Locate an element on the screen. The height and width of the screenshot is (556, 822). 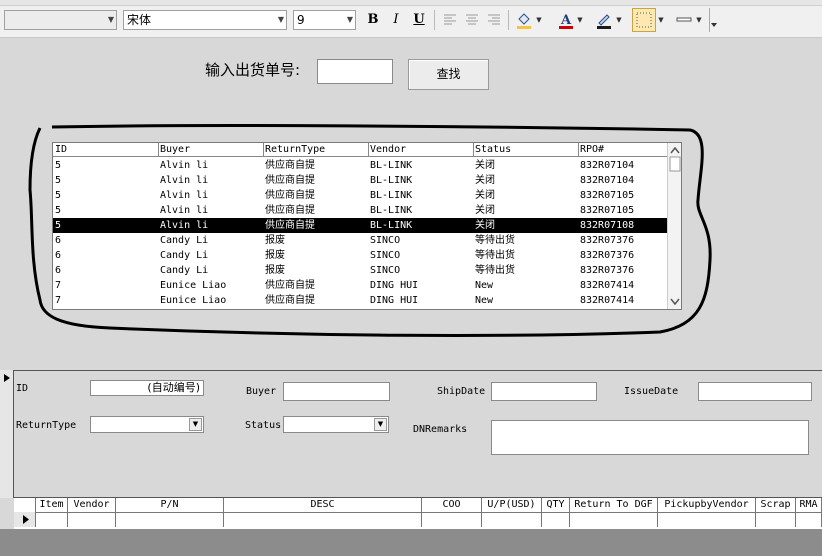
returntype-label: ReturnType is located at coordinates (46, 425).